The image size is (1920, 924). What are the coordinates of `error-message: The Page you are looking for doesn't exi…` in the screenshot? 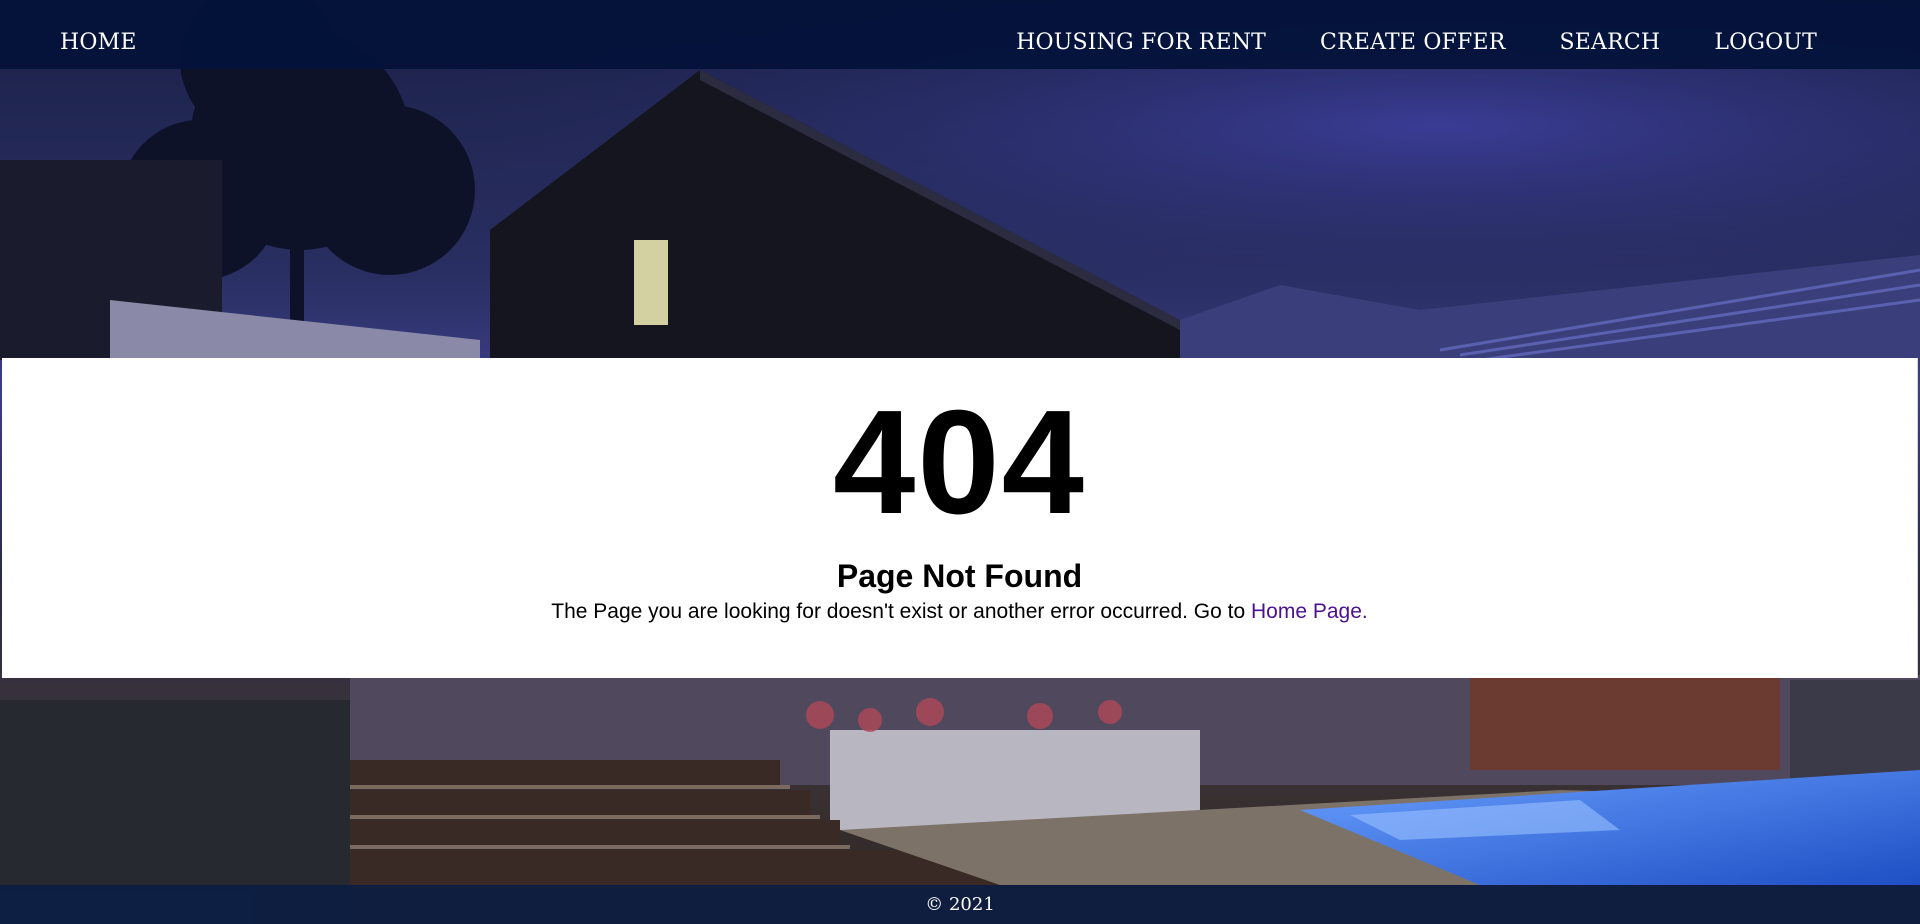 It's located at (959, 612).